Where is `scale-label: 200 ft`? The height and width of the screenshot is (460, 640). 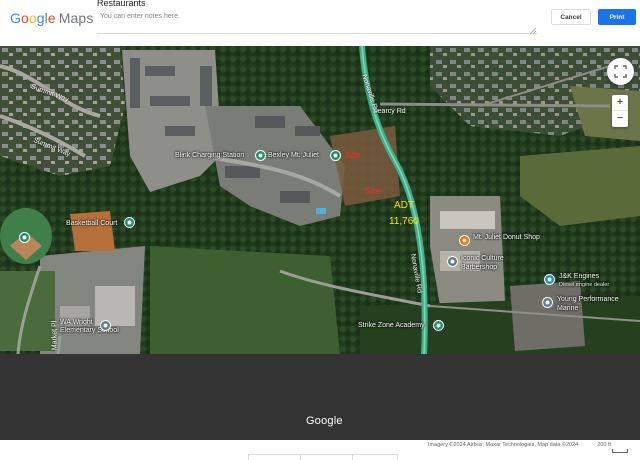 scale-label: 200 ft is located at coordinates (604, 445).